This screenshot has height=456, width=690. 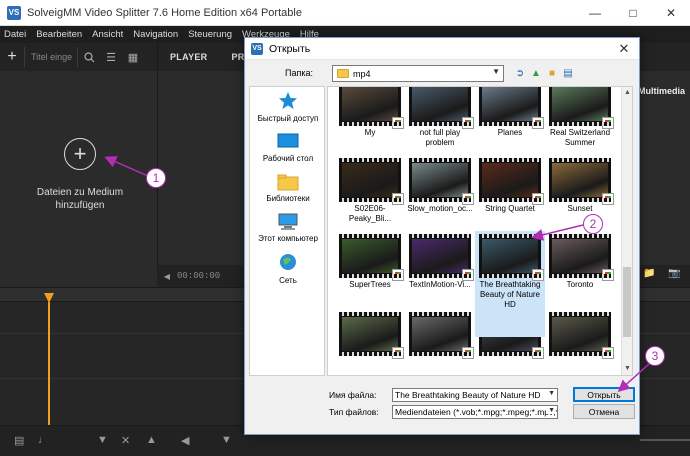 What do you see at coordinates (536, 73) in the screenshot?
I see `up-folder-icon: ▲` at bounding box center [536, 73].